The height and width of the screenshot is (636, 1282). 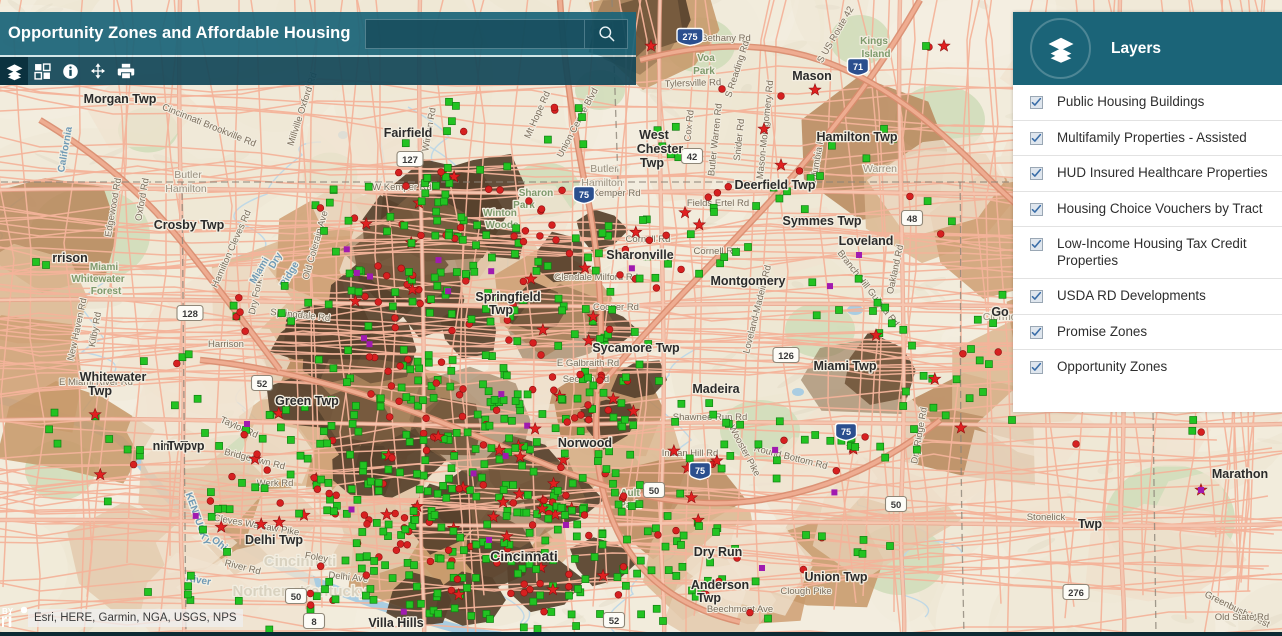 What do you see at coordinates (1147, 103) in the screenshot?
I see `layer-row: Public Housing Buildings` at bounding box center [1147, 103].